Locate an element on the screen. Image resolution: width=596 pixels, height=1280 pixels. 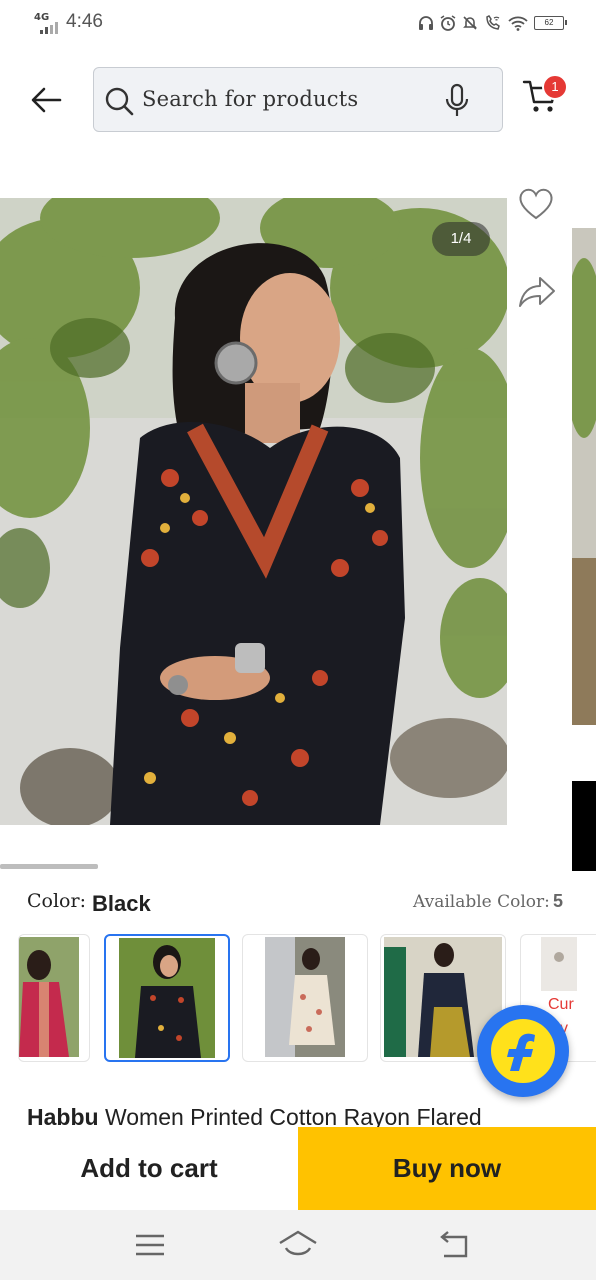
flipkart-assistant-button is located at coordinates (523, 1051).